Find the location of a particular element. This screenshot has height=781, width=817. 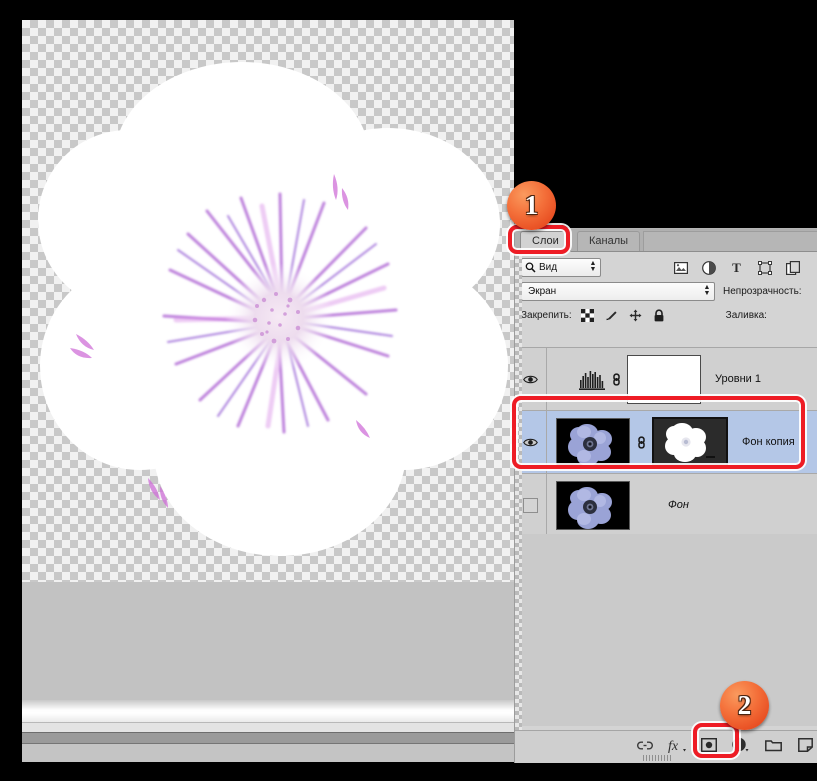

new-layer-icon is located at coordinates (805, 745).